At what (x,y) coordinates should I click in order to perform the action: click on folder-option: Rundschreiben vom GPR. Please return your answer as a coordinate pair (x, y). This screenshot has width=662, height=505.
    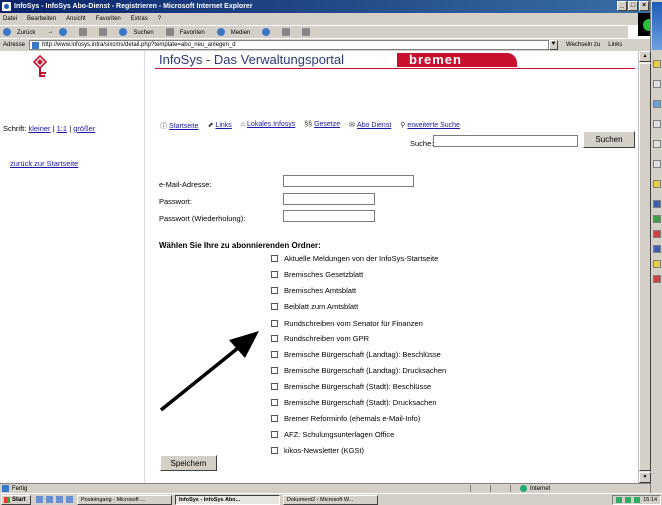
    Looking at the image, I should click on (320, 338).